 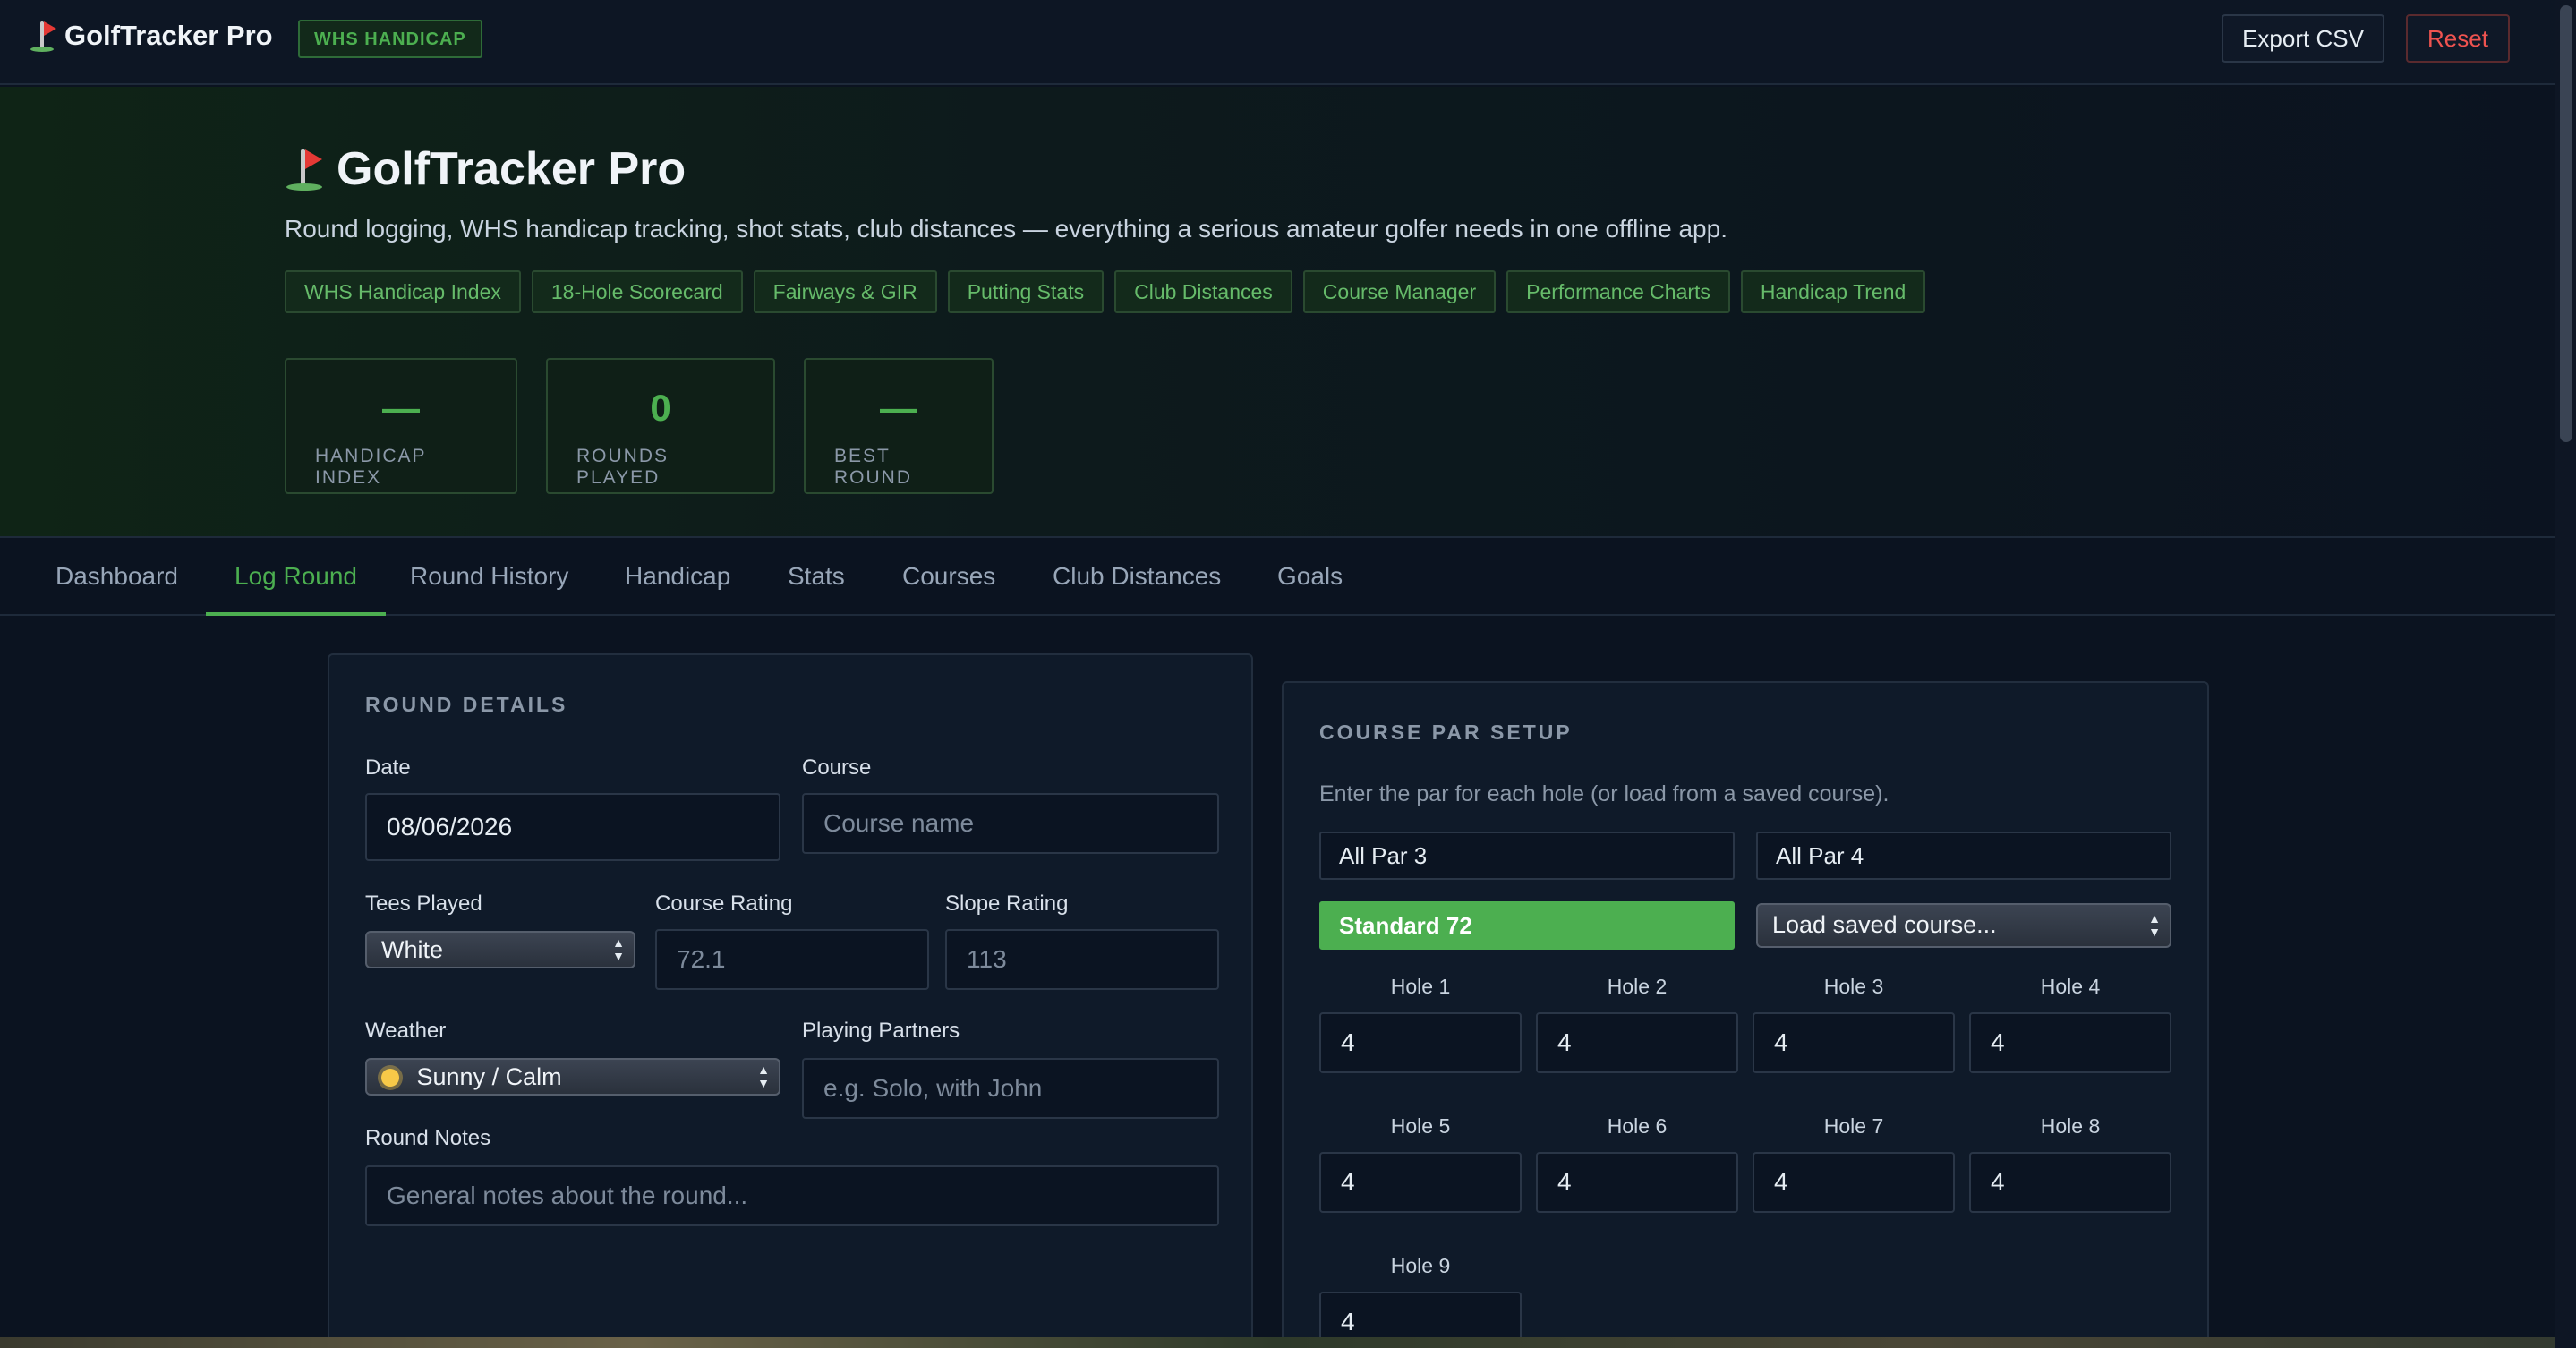 I want to click on feature-chip: 18-Hole Scorecard, so click(x=637, y=291).